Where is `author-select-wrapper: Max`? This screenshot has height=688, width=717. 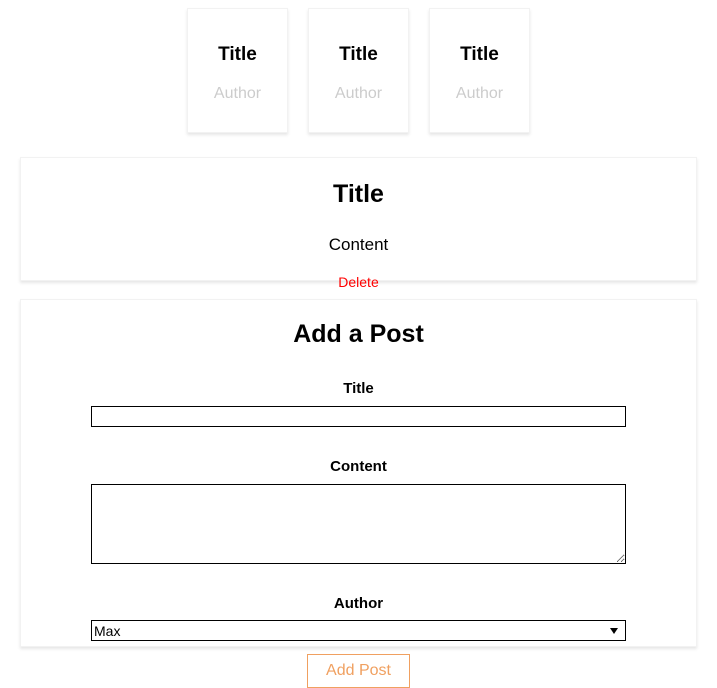 author-select-wrapper: Max is located at coordinates (358, 630).